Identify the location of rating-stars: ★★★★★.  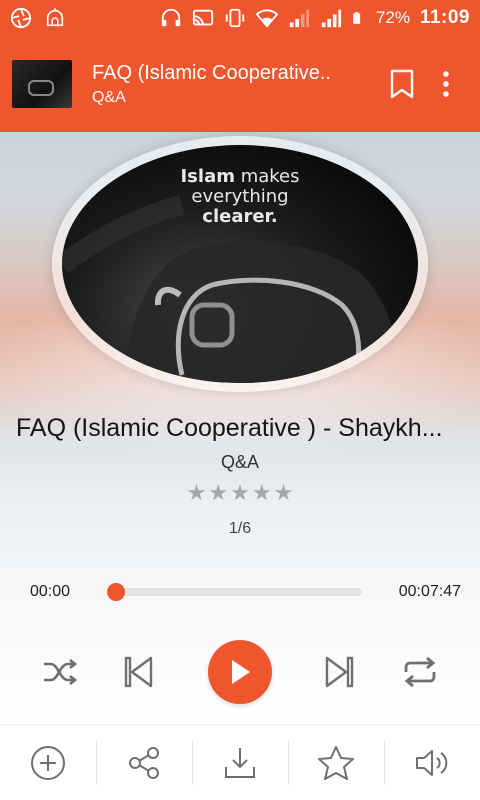
(240, 493).